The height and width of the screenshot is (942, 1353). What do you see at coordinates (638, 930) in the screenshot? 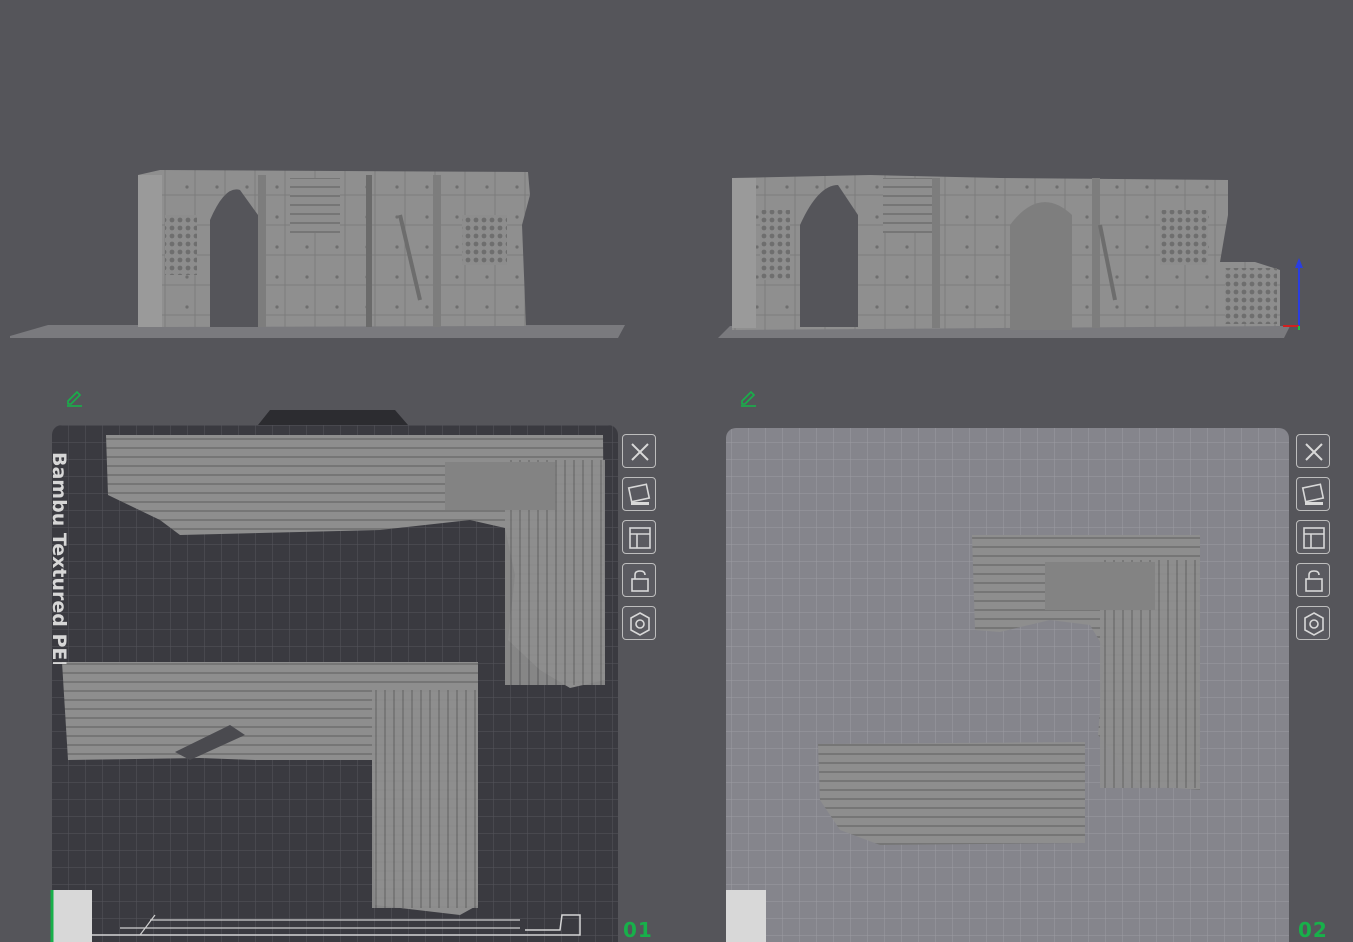
I see `plate-number: 01` at bounding box center [638, 930].